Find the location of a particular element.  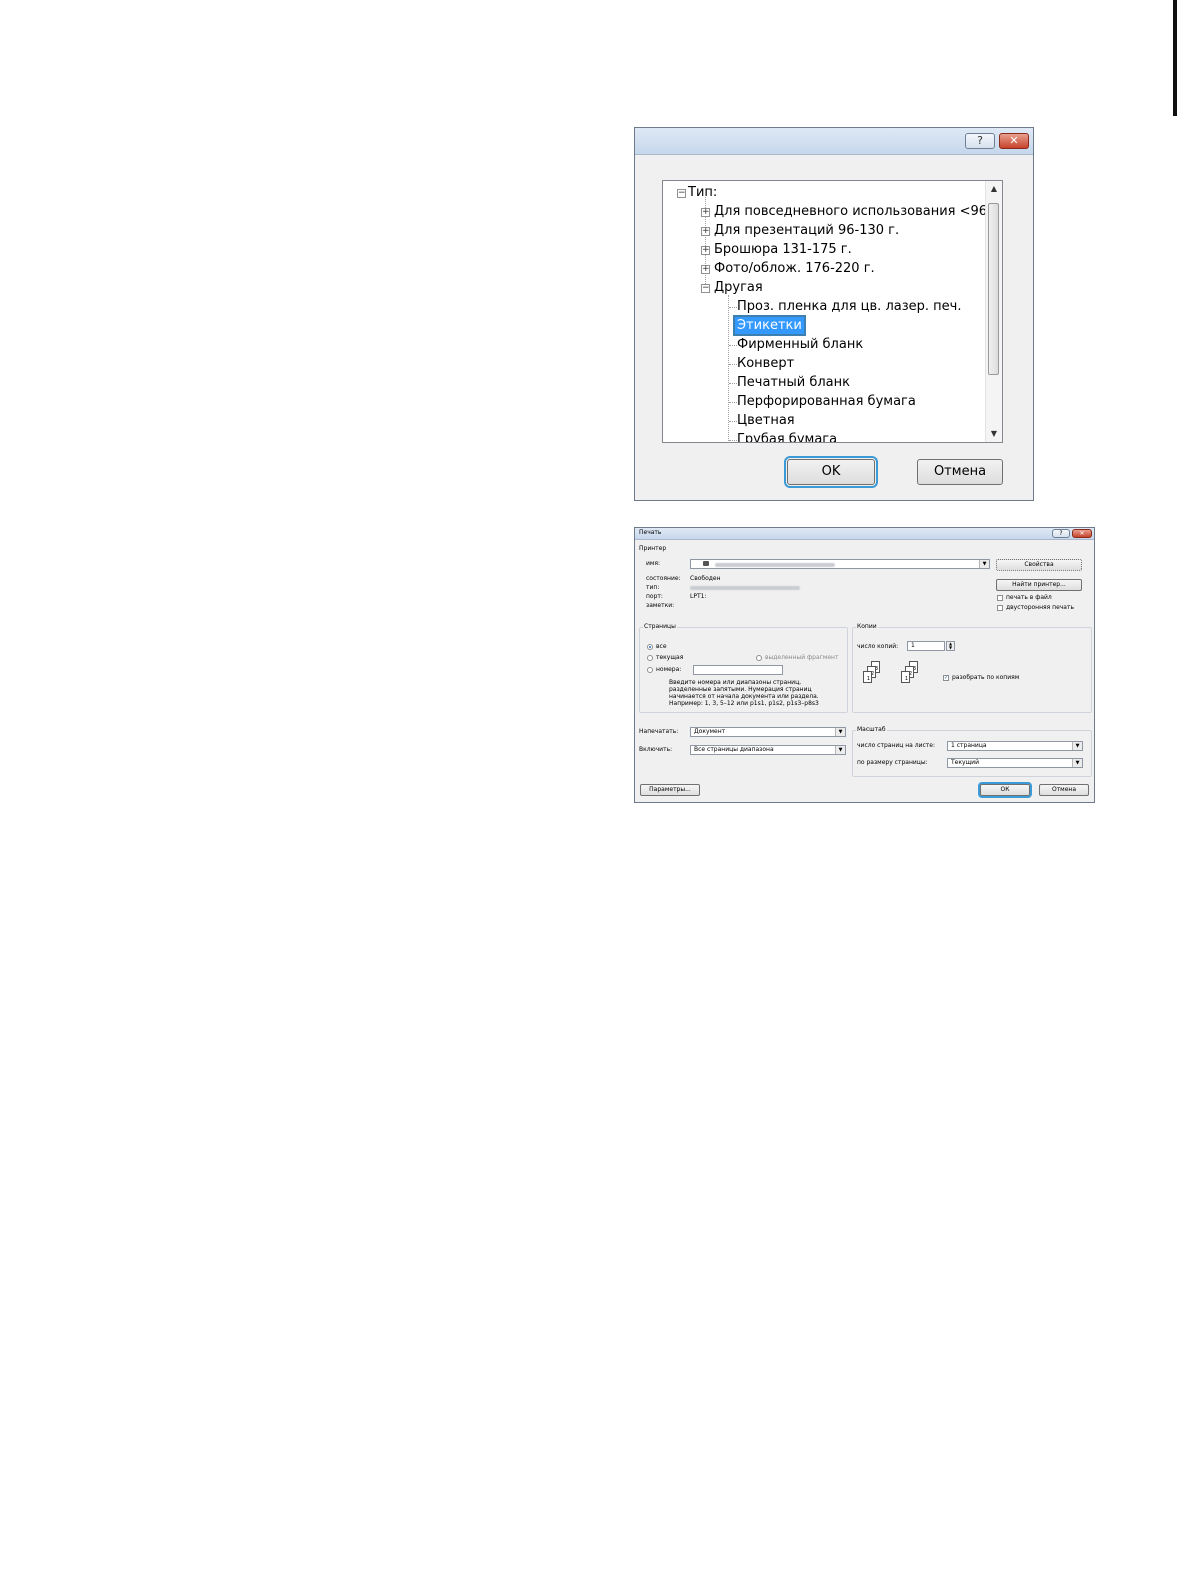

ok-button: OK is located at coordinates (831, 472).